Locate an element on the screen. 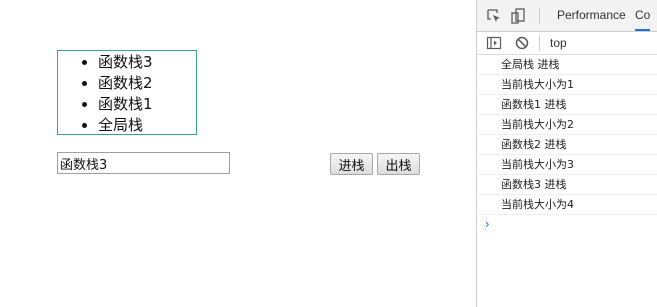 This screenshot has height=307, width=657. devtools-tab-bar: Performance Co is located at coordinates (567, 16).